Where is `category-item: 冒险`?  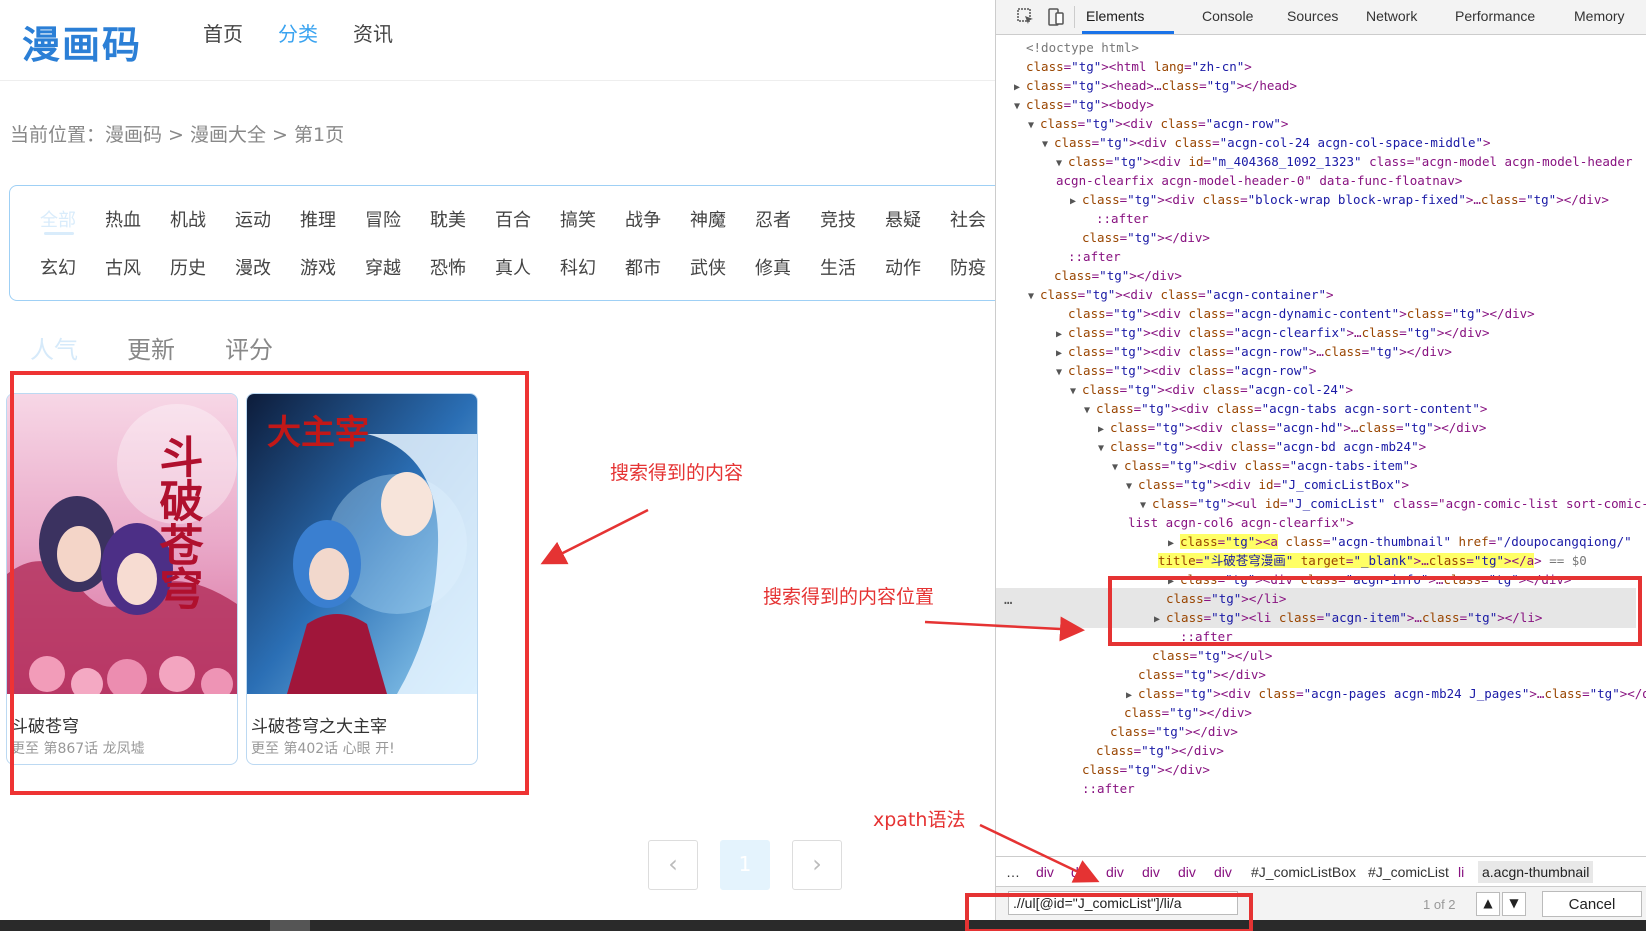 category-item: 冒险 is located at coordinates (383, 219).